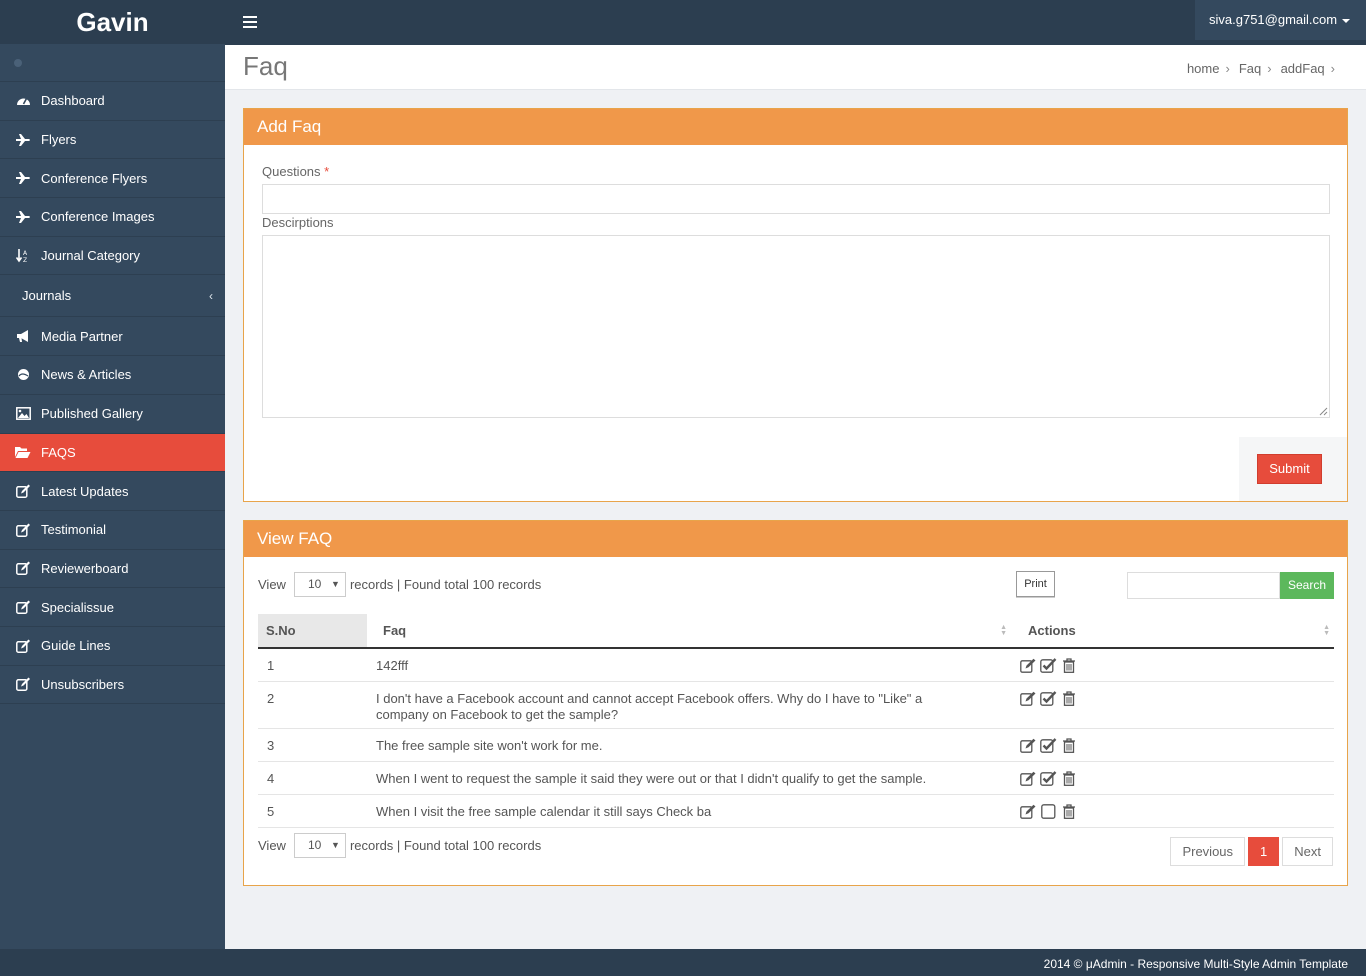 This screenshot has height=976, width=1366. I want to click on dashboard-icon, so click(23, 101).